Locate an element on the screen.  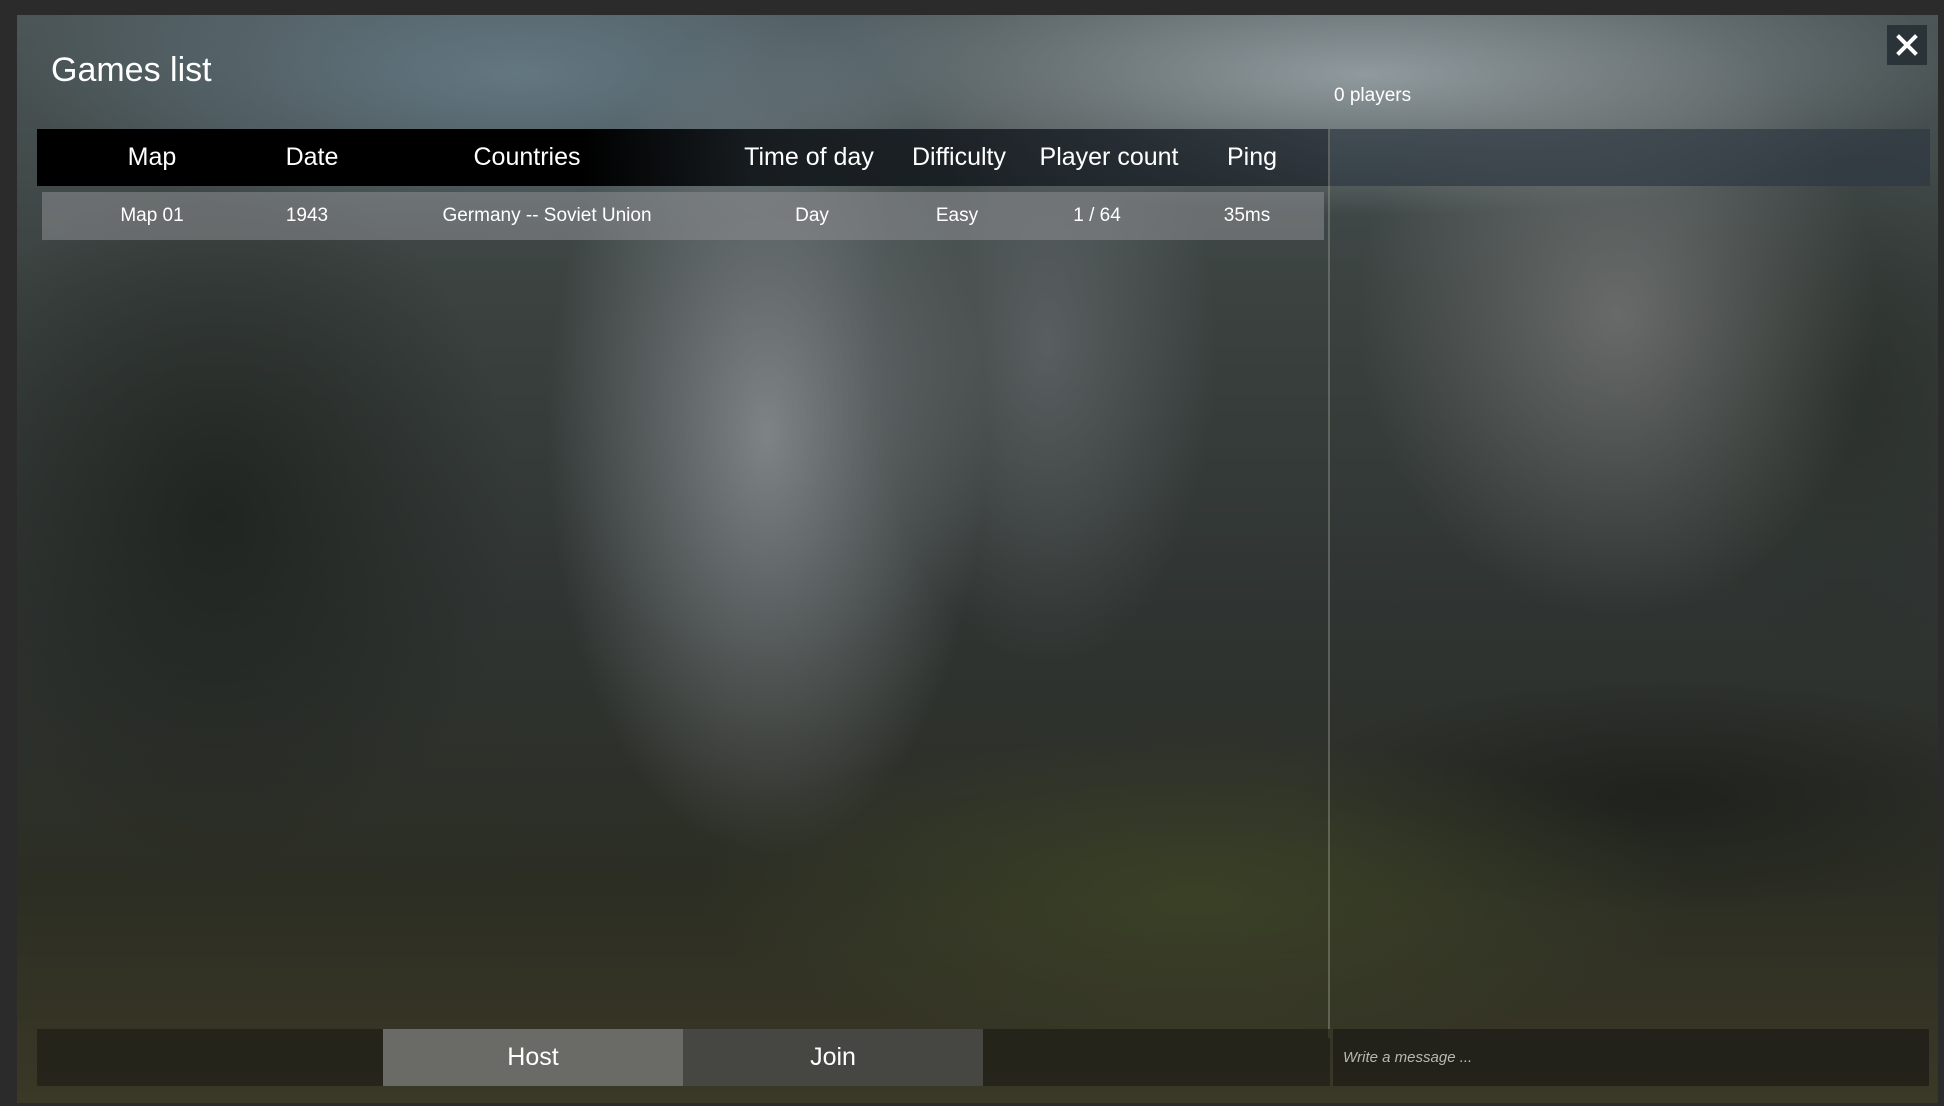
close-button is located at coordinates (1907, 45).